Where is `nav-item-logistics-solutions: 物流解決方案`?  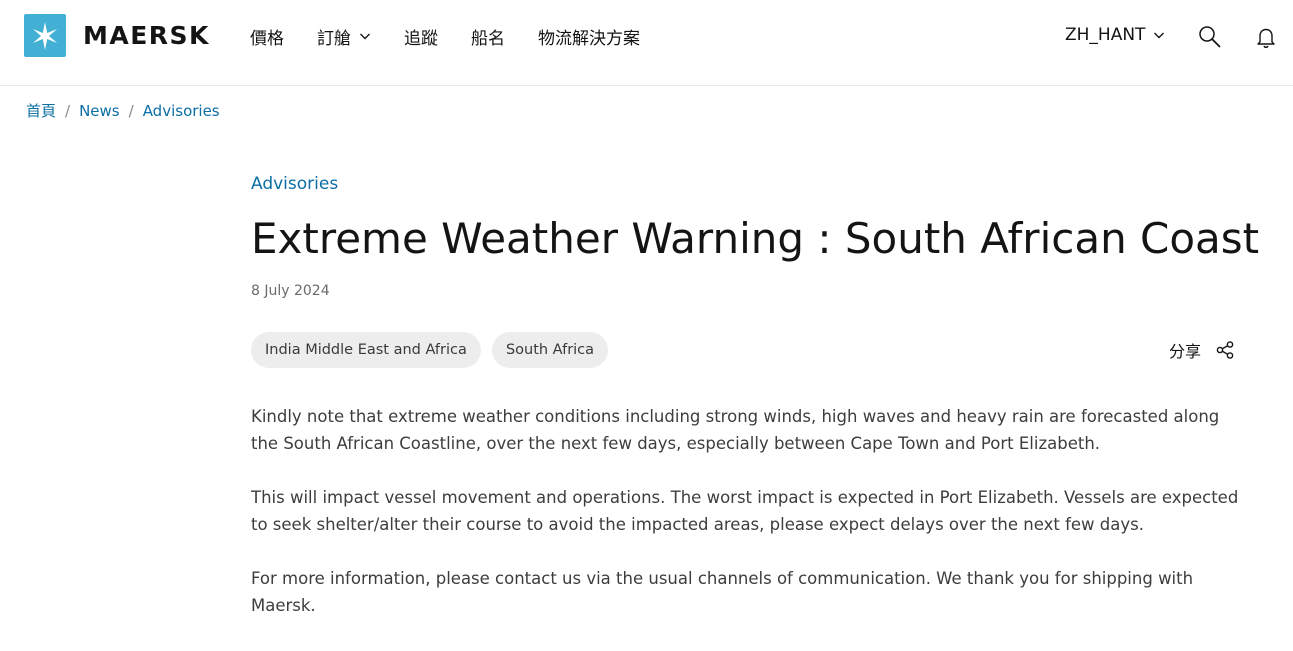 nav-item-logistics-solutions: 物流解決方案 is located at coordinates (589, 36).